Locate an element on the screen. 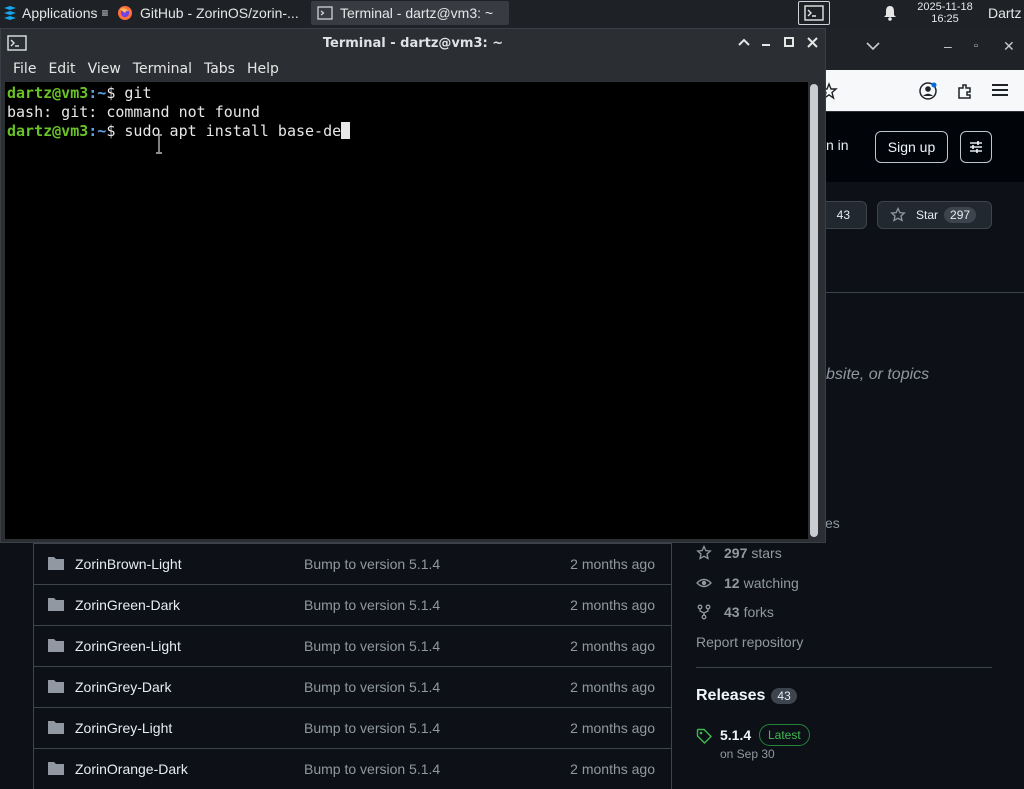 This screenshot has height=789, width=1024. stars-label: stars is located at coordinates (766, 553).